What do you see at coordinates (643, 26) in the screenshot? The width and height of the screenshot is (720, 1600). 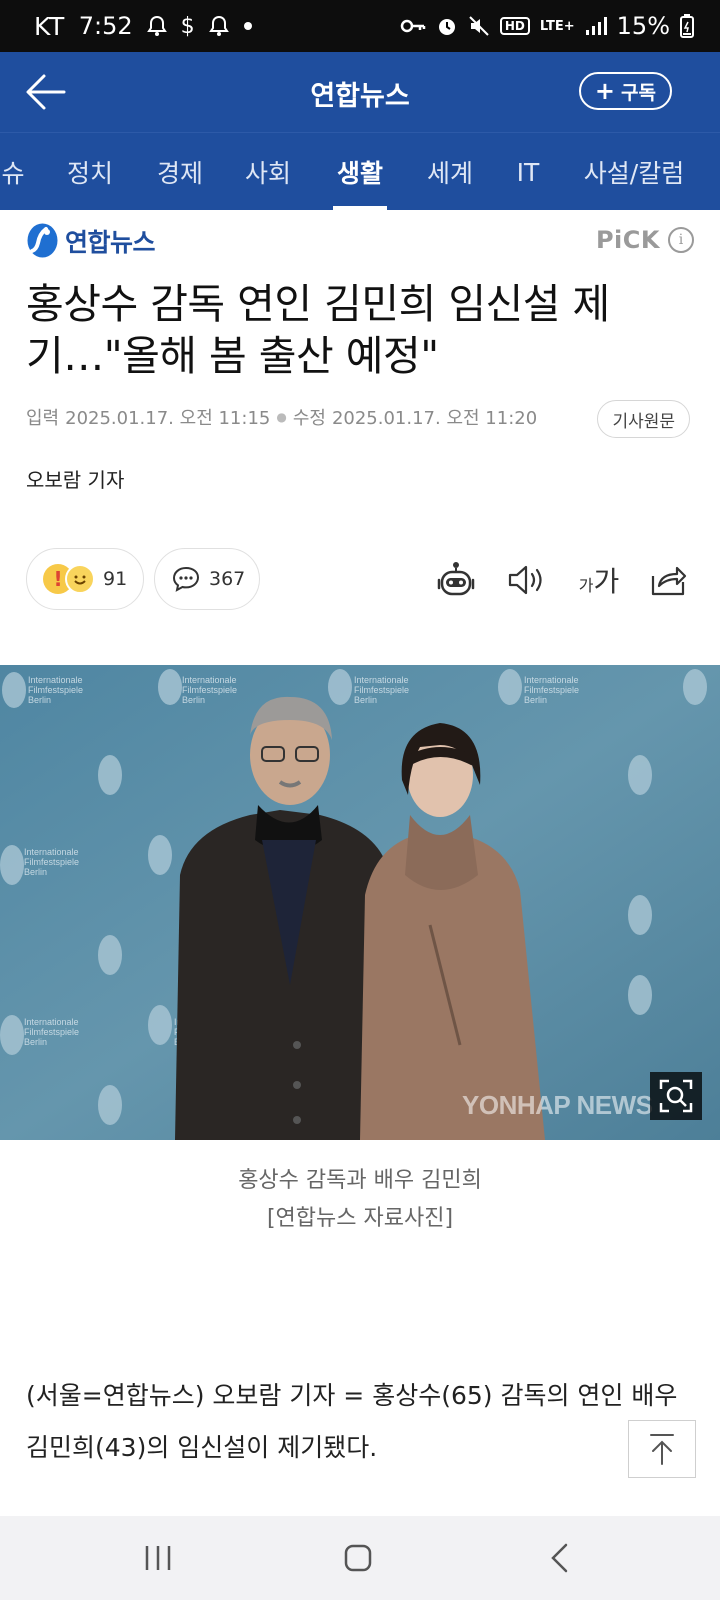 I see `battery-percent: 15%` at bounding box center [643, 26].